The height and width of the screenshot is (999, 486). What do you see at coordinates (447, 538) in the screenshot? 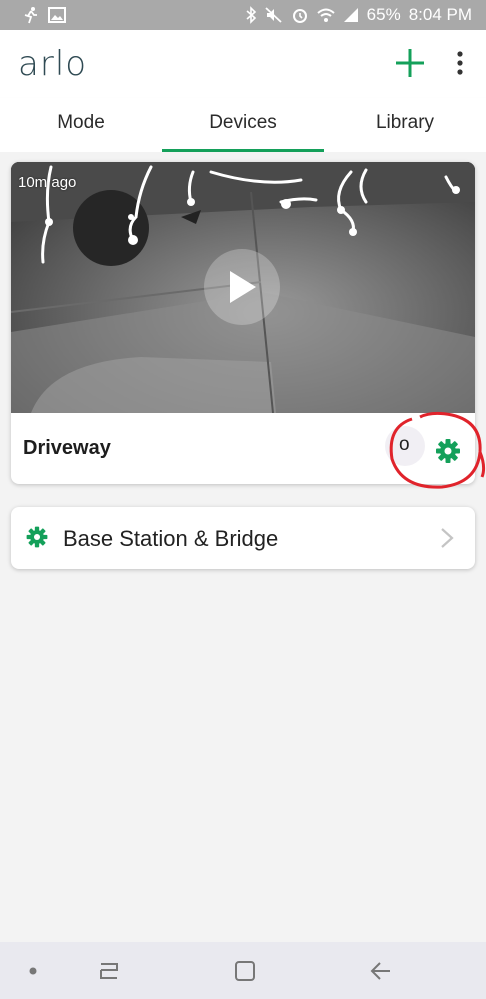
I see `chevron-right-icon` at bounding box center [447, 538].